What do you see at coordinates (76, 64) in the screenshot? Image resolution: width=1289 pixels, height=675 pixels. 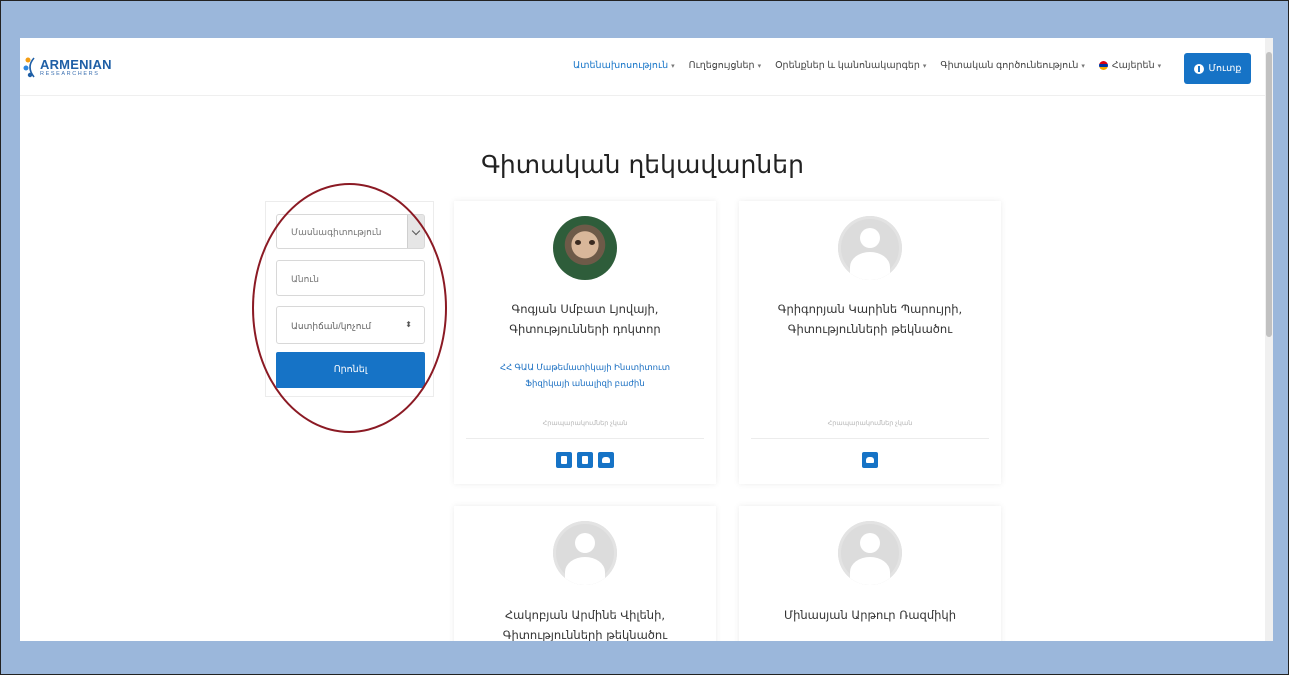 I see `logo-text: ARMENIAN` at bounding box center [76, 64].